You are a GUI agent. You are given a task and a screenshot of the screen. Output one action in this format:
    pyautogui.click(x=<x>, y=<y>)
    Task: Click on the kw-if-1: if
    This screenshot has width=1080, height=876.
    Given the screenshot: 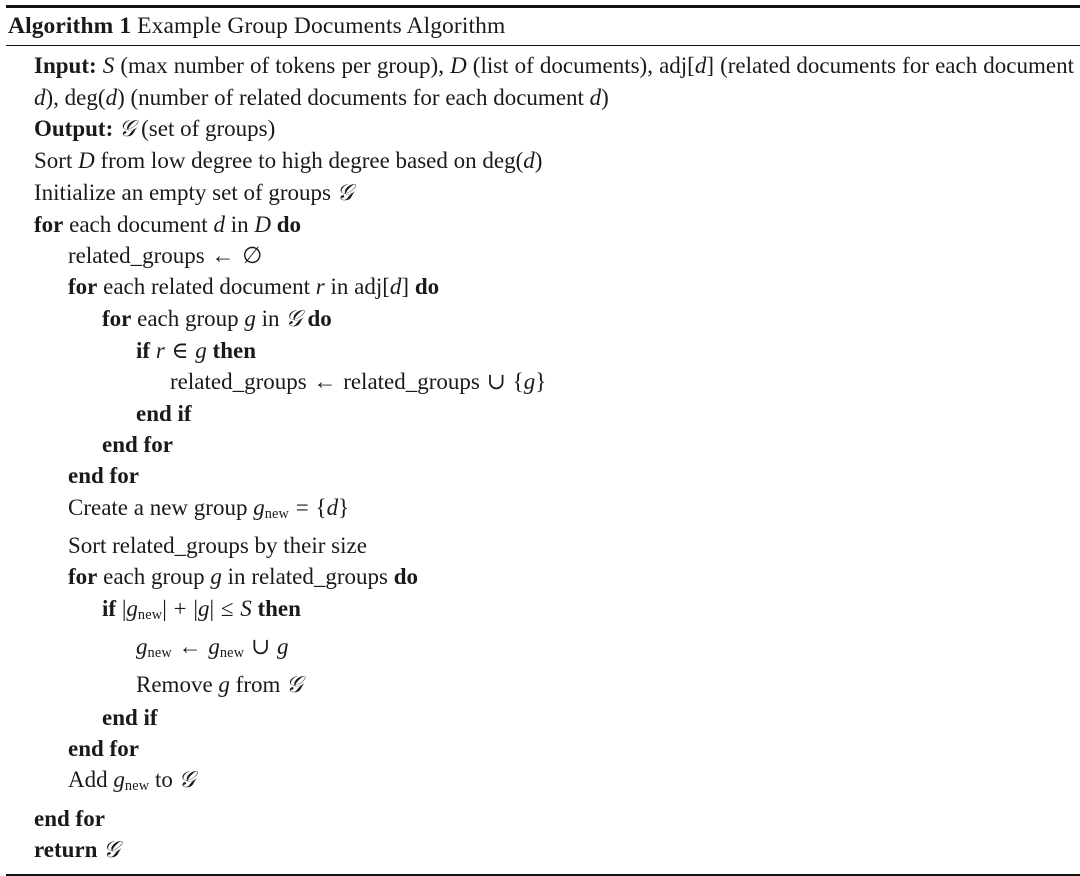 What is the action you would take?
    pyautogui.click(x=143, y=351)
    